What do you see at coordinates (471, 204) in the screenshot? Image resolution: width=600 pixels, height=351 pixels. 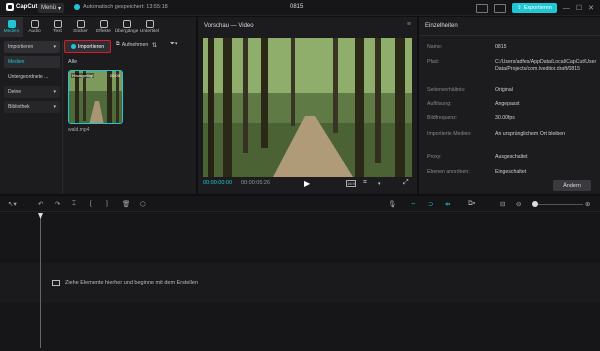 I see `preview-axis-icon: ⧉▾` at bounding box center [471, 204].